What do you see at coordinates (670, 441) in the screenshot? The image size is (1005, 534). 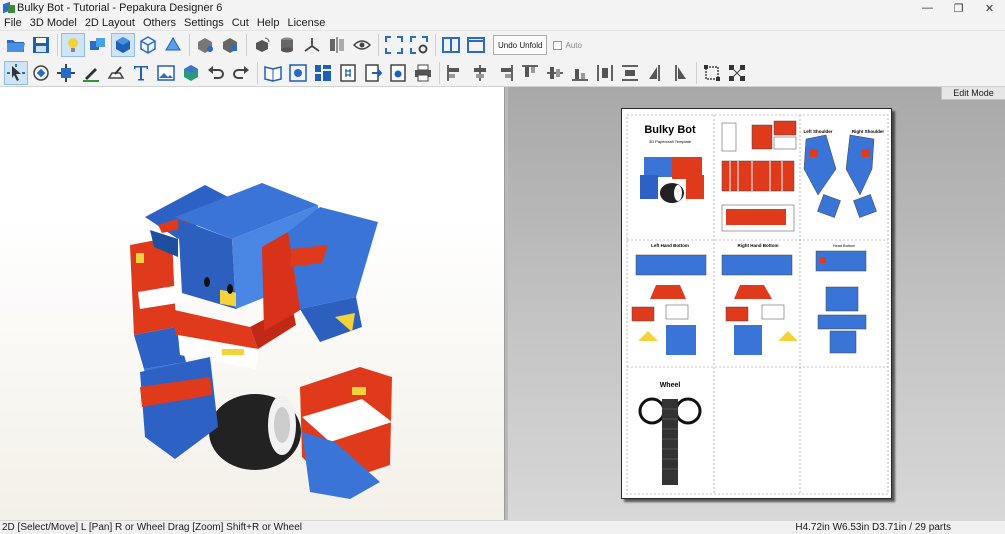 I see `wheel-parts` at bounding box center [670, 441].